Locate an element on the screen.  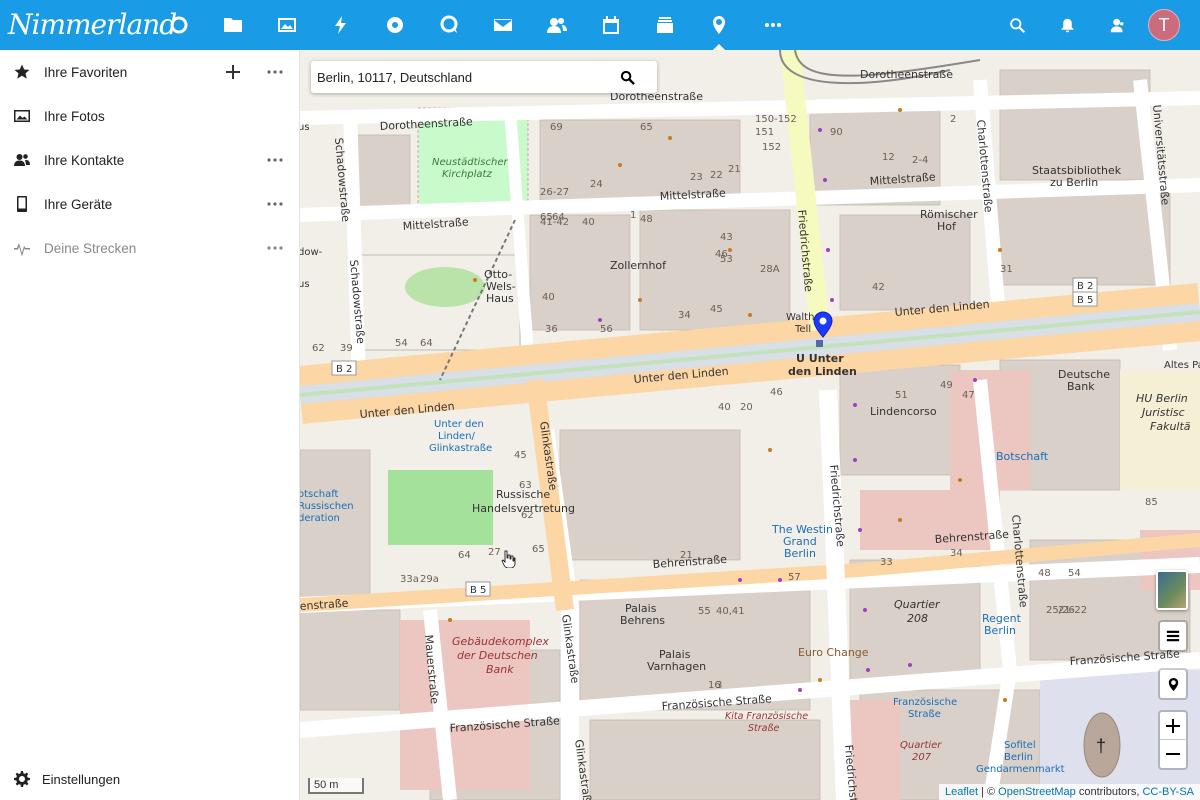
svg-text: den Linden is located at coordinates (822, 371).